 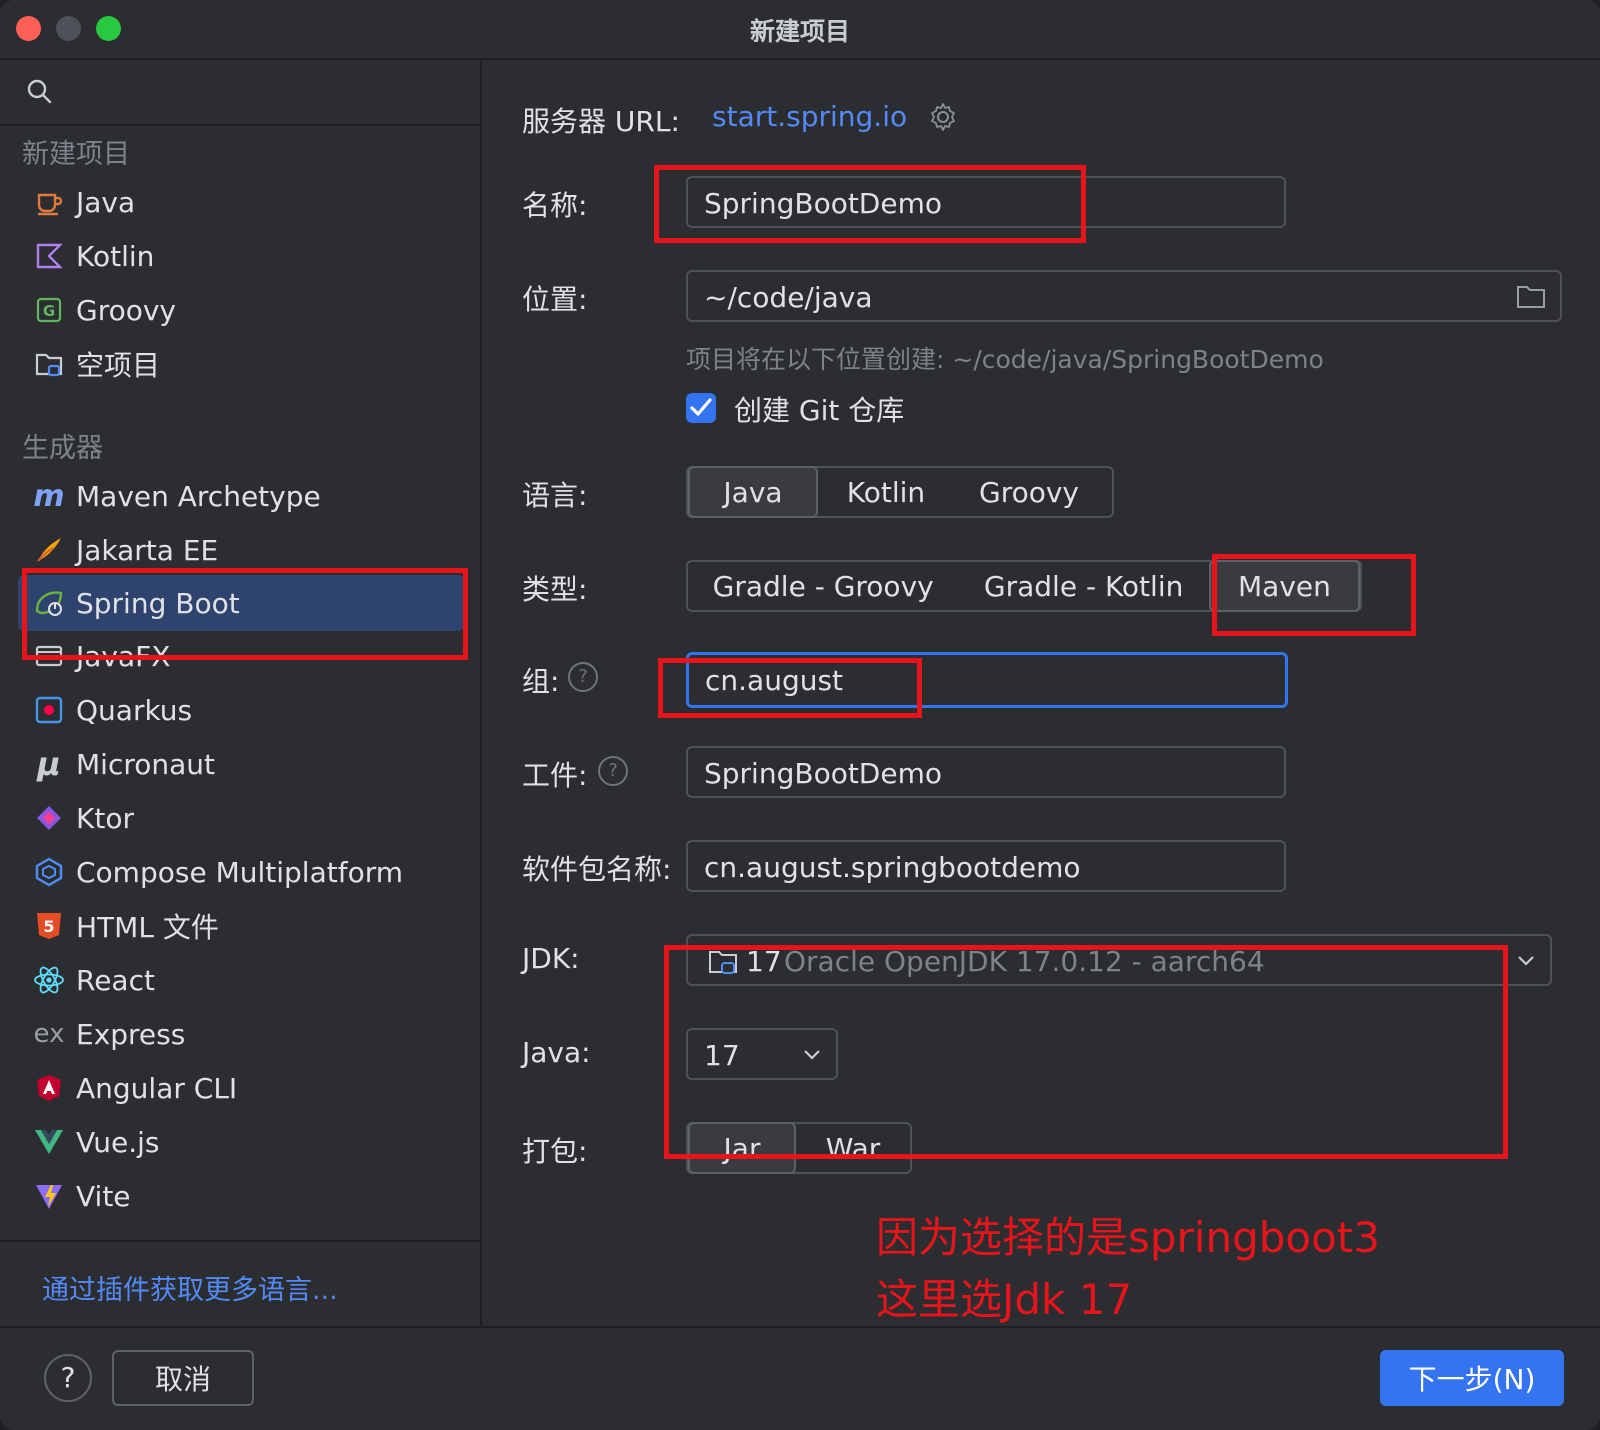 What do you see at coordinates (886, 492) in the screenshot?
I see `language-option-kotlin: Kotlin` at bounding box center [886, 492].